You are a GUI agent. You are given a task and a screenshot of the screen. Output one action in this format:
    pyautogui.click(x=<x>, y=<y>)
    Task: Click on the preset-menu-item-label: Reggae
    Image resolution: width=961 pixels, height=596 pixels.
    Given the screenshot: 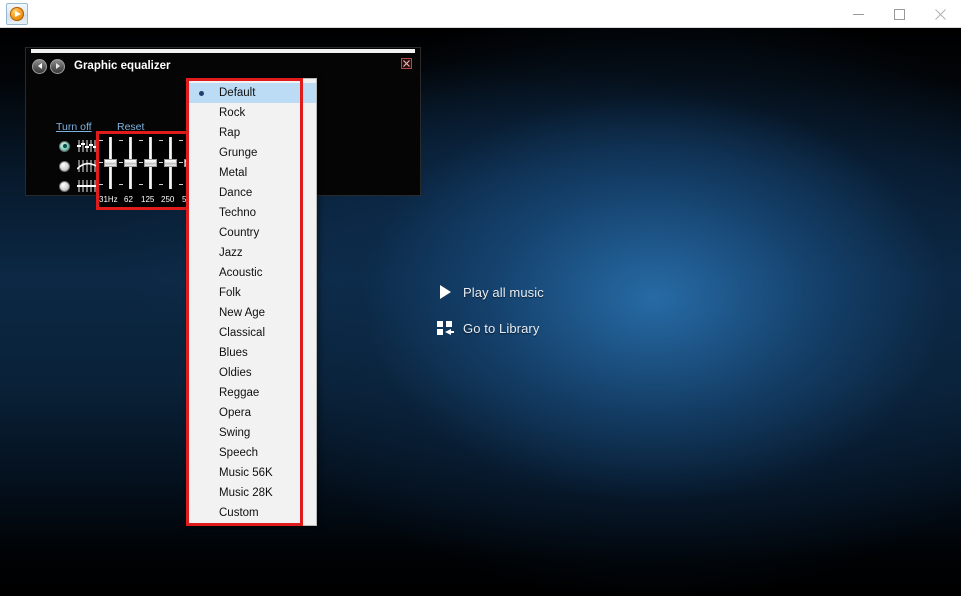 What is the action you would take?
    pyautogui.click(x=239, y=393)
    